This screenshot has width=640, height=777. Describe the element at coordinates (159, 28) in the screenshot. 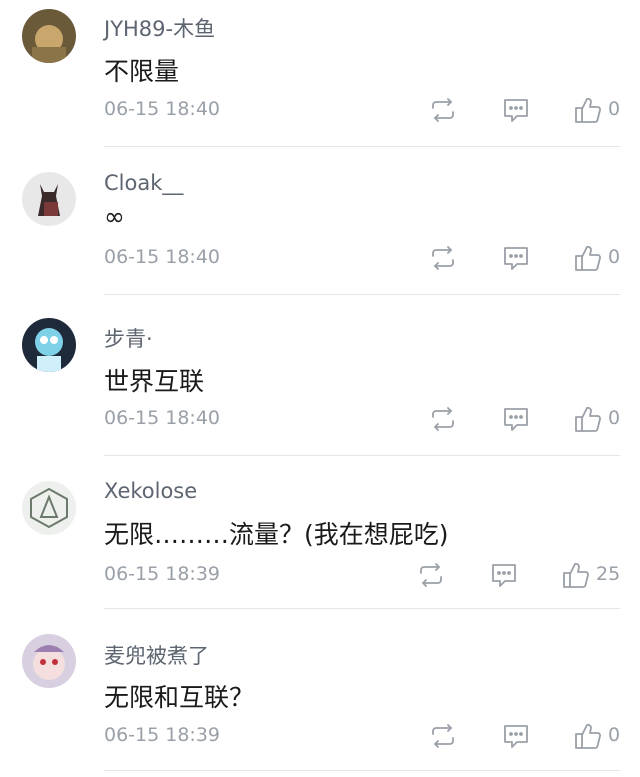

I see `username: JYH89-木鱼` at that location.